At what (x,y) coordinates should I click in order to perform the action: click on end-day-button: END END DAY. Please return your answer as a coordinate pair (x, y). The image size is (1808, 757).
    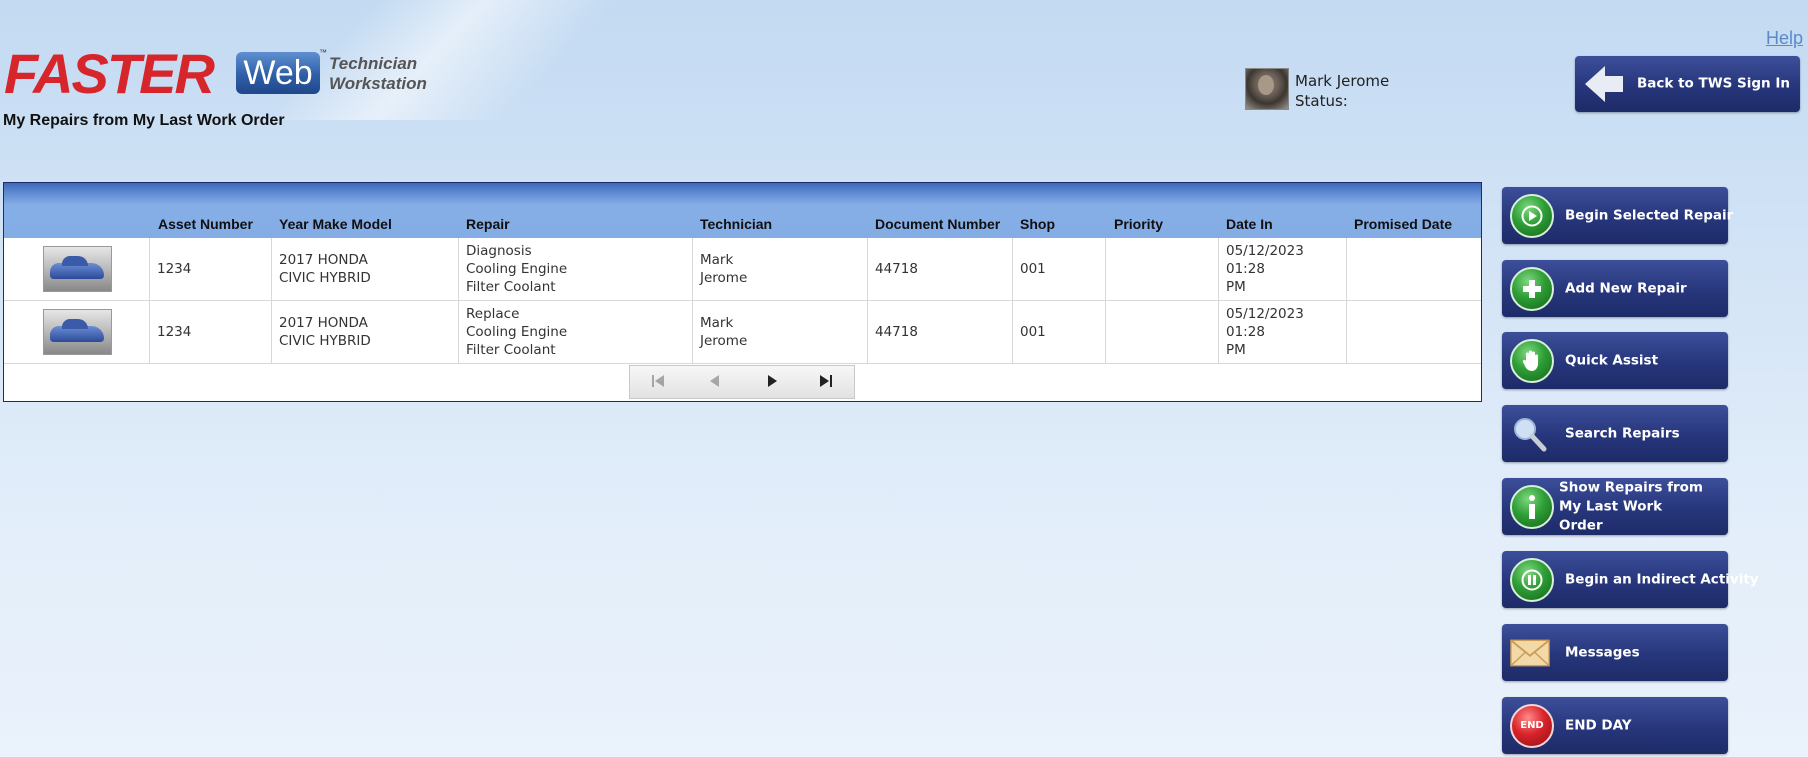
    Looking at the image, I should click on (1615, 725).